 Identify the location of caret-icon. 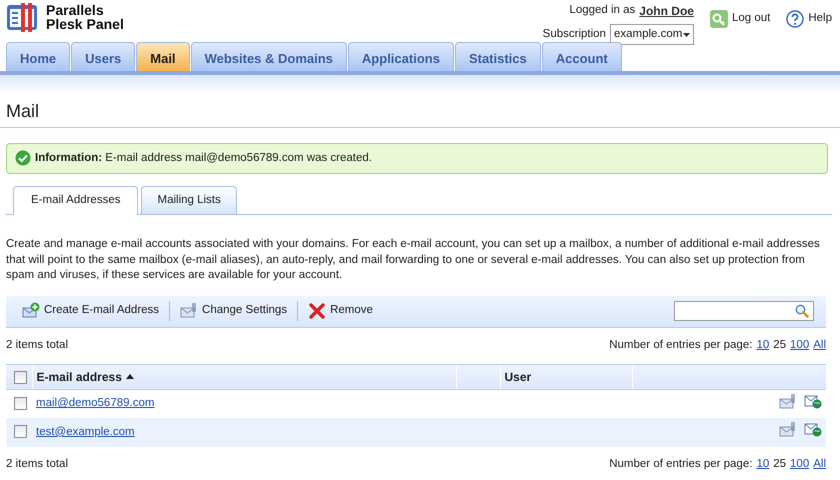
(686, 34).